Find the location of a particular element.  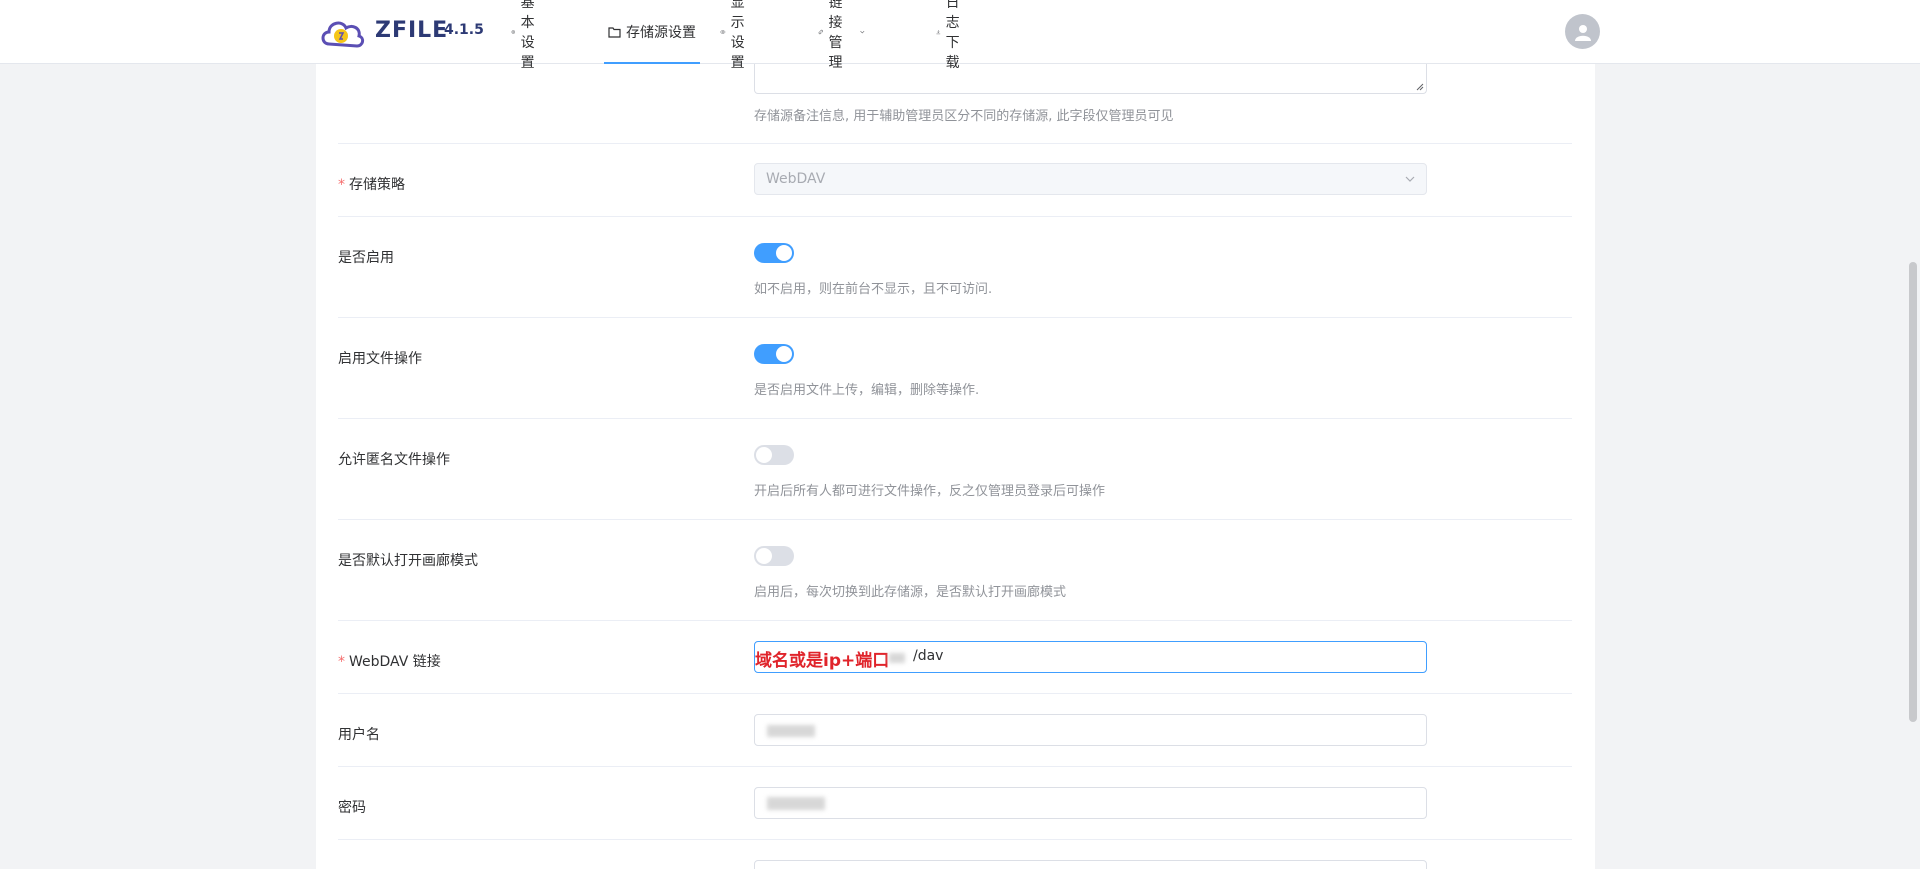

username-input is located at coordinates (1090, 730).